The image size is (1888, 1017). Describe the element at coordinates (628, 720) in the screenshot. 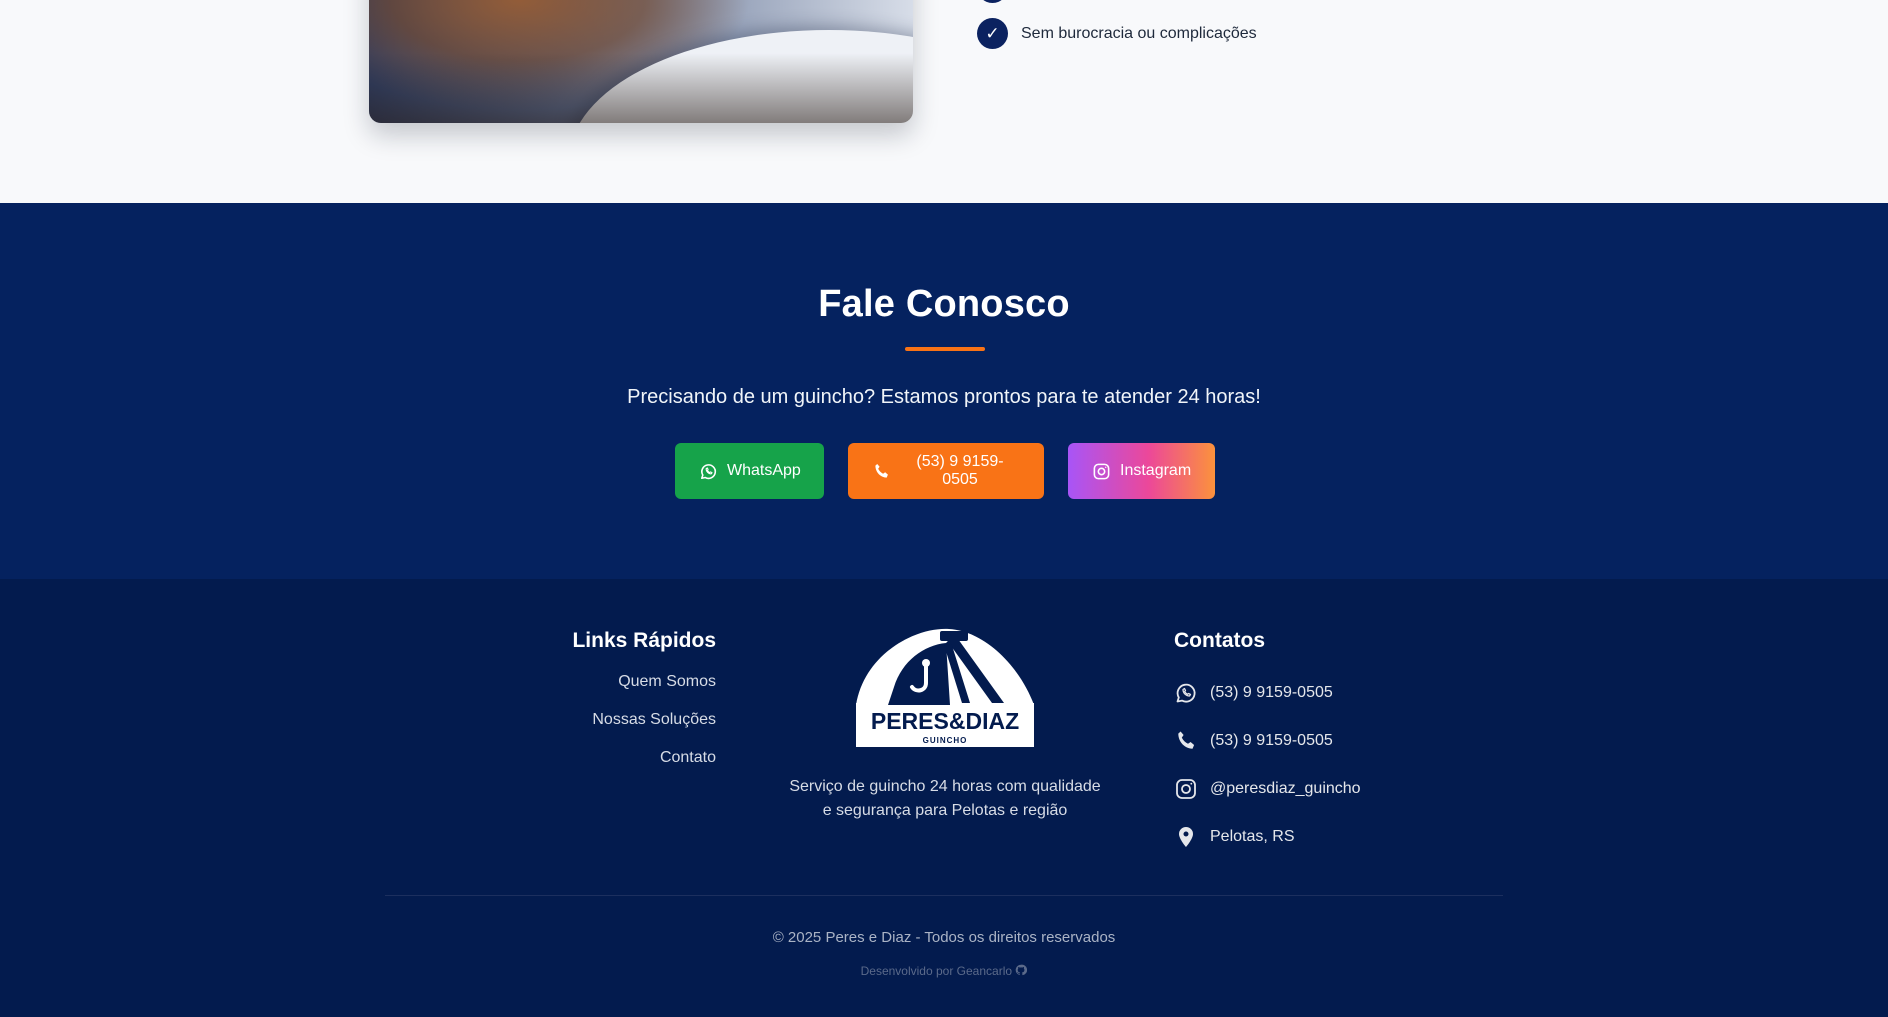

I see `footer-link-nossas-solucoes: Nossas Soluções` at that location.